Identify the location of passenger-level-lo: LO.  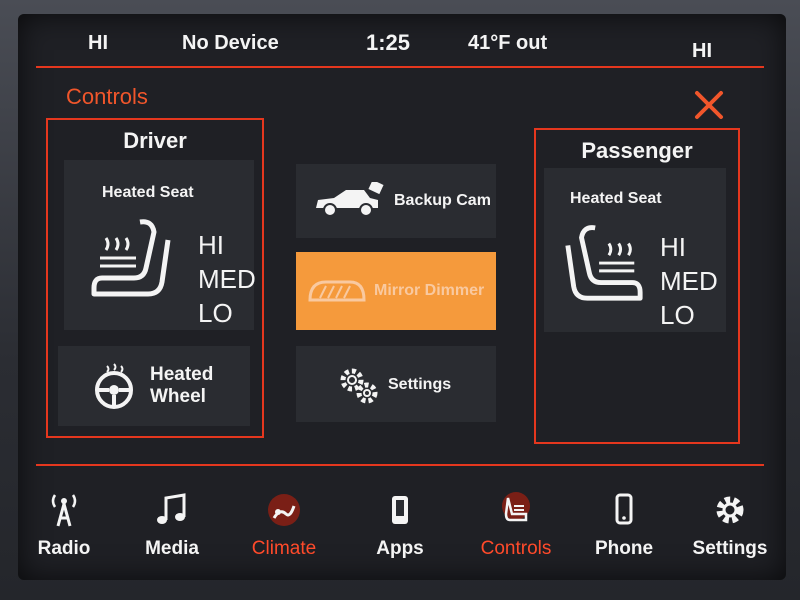
(677, 315).